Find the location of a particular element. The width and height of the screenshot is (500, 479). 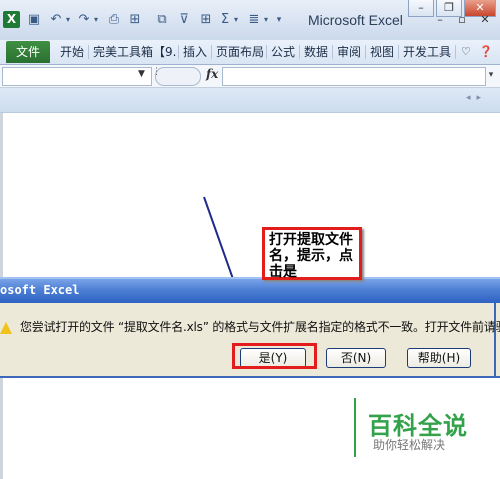

help-button: 帮助(H) is located at coordinates (439, 358).